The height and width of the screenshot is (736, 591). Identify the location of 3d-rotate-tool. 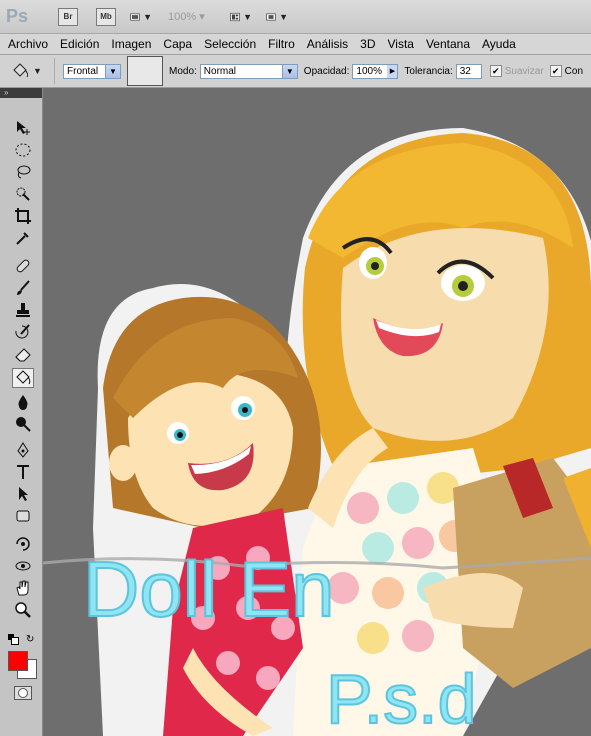
(23, 544).